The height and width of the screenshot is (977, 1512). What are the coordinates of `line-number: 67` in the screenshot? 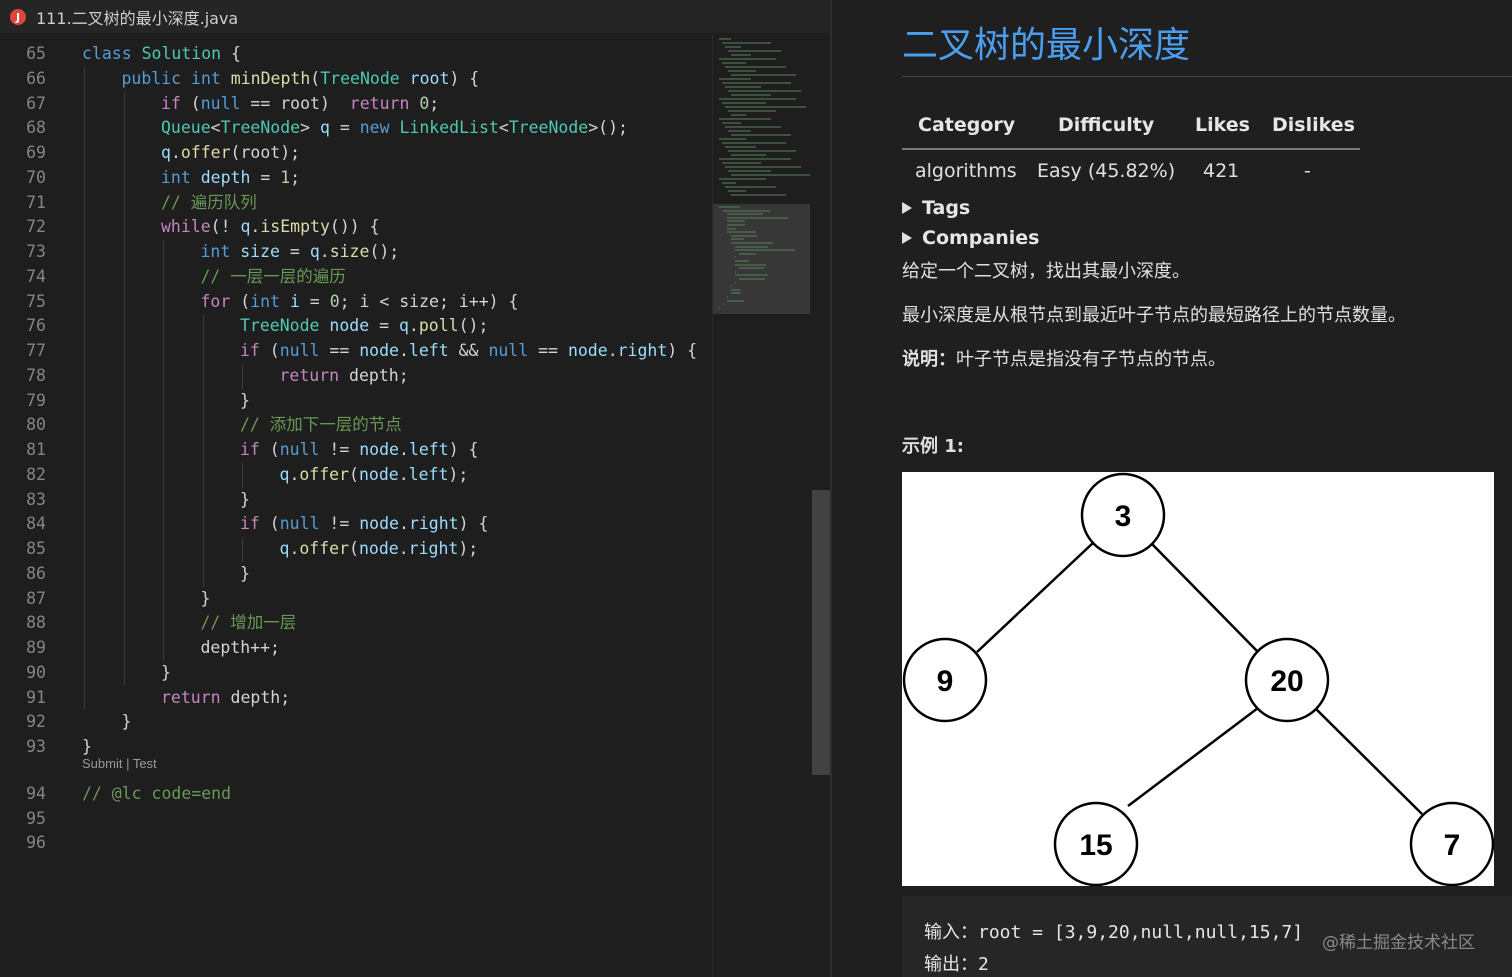 It's located at (36, 103).